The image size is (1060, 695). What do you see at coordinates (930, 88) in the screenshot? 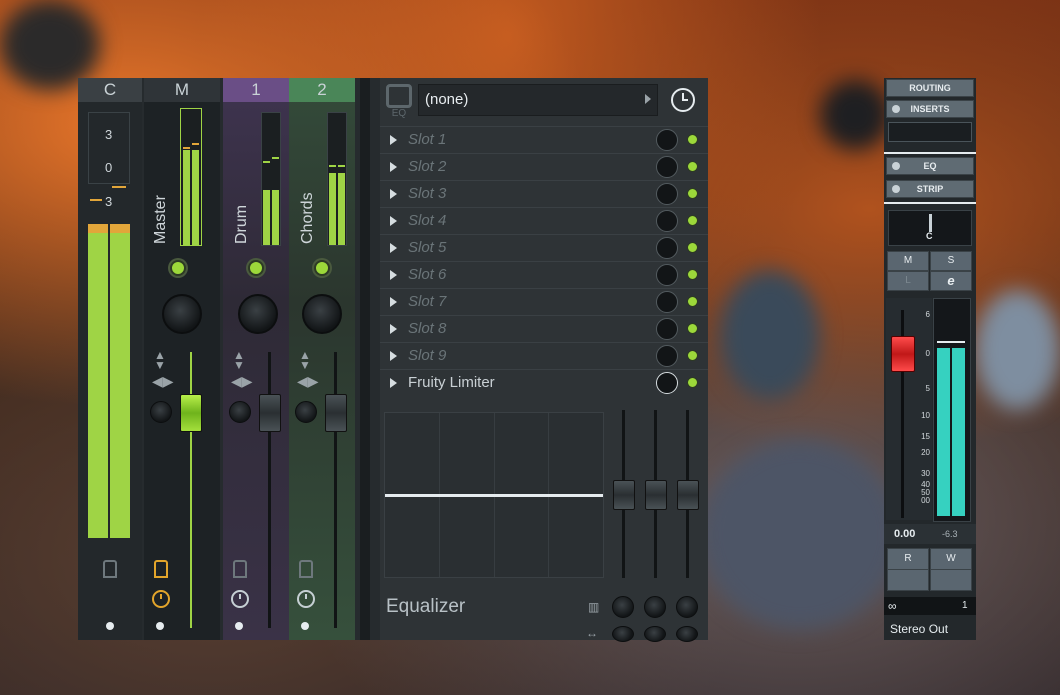
I see `routing-button: ROUTING` at bounding box center [930, 88].